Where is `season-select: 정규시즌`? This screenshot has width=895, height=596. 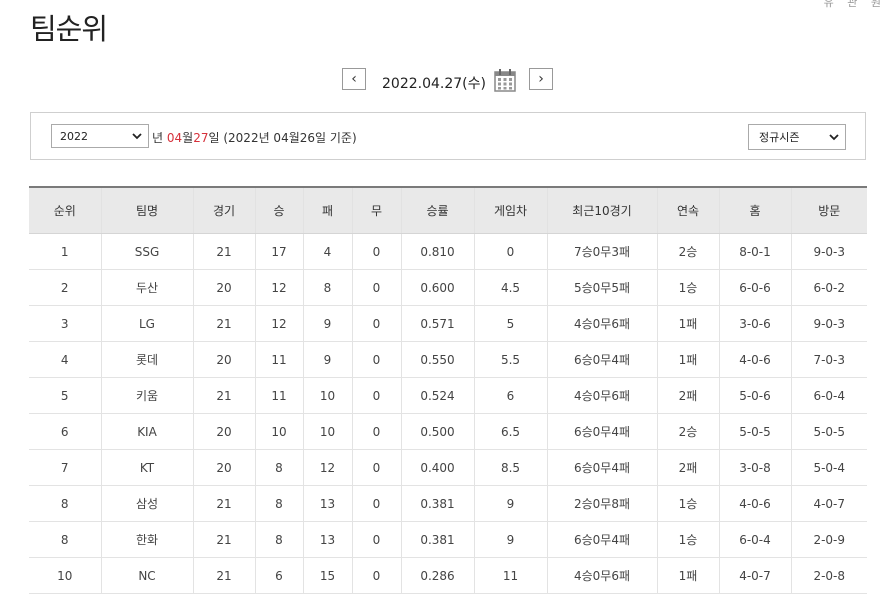 season-select: 정규시즌 is located at coordinates (797, 137).